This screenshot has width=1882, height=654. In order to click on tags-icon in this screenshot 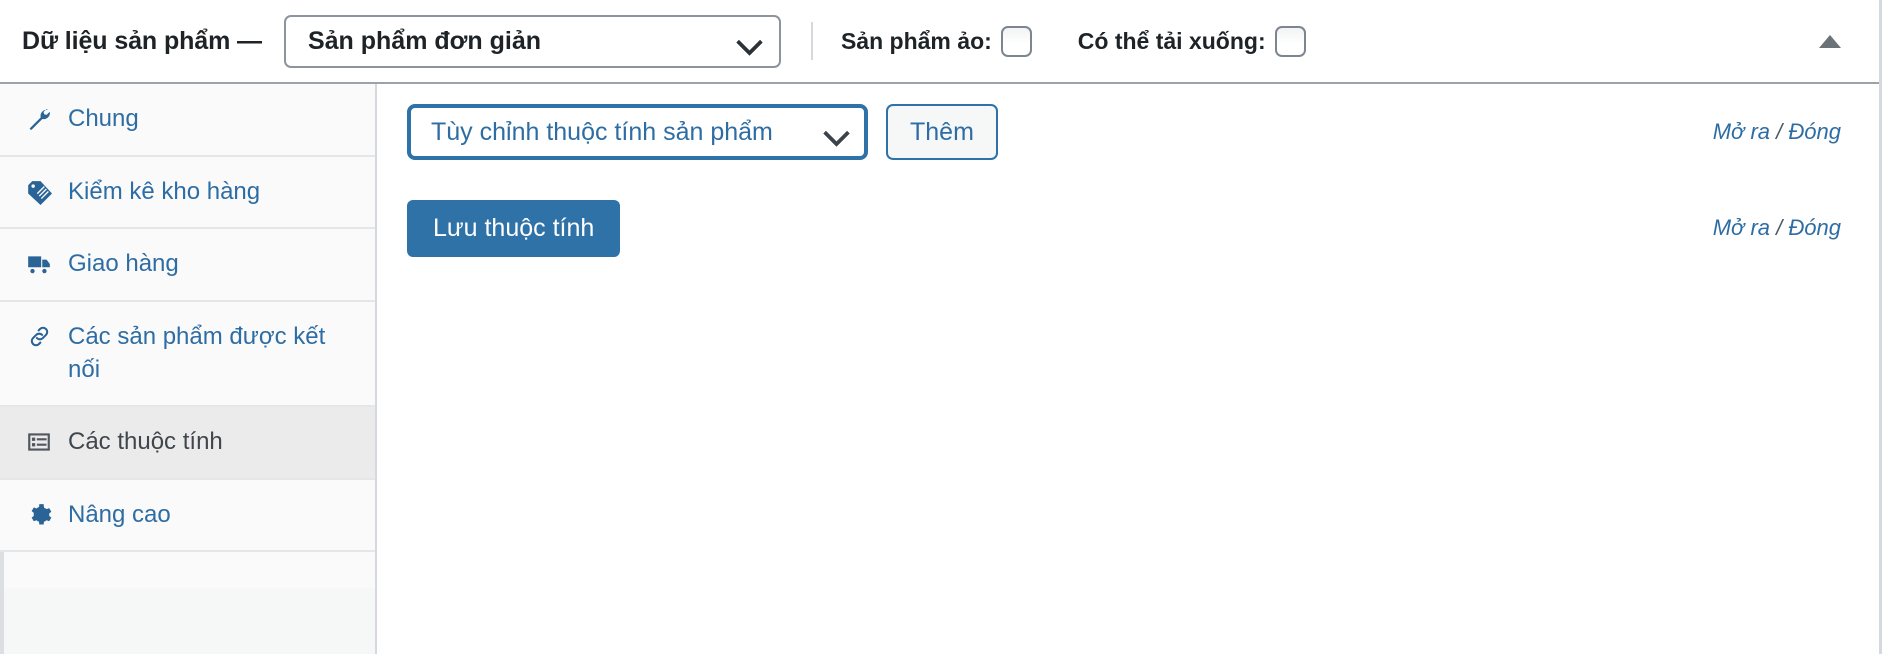, I will do `click(39, 192)`.